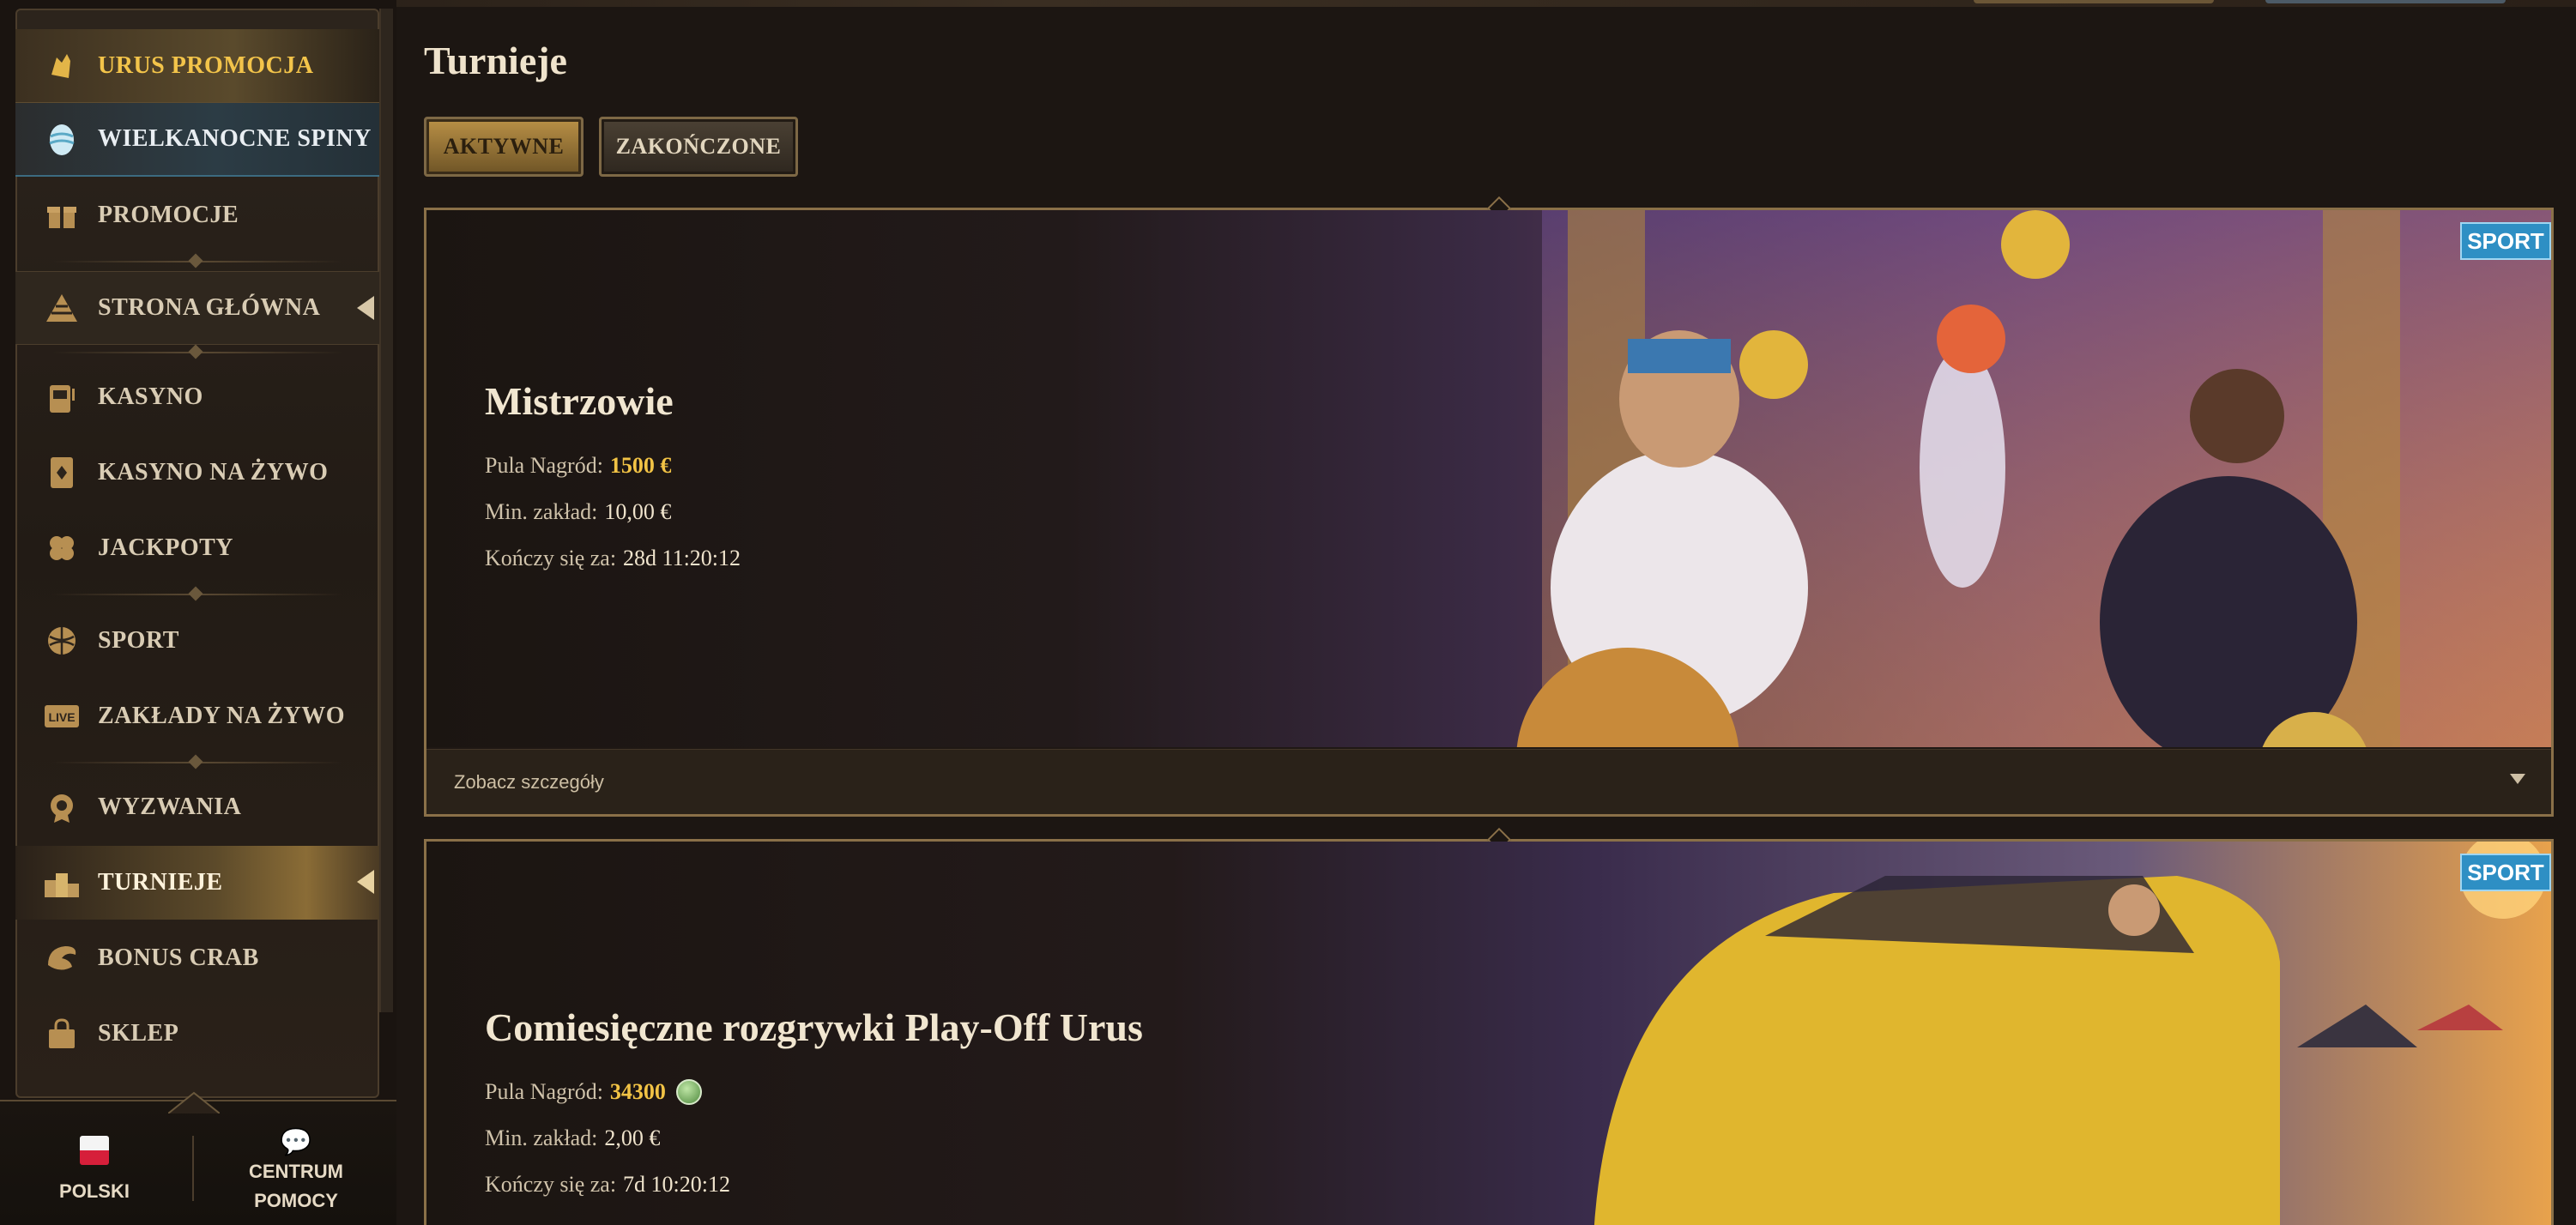 This screenshot has height=1225, width=2576. Describe the element at coordinates (138, 640) in the screenshot. I see `sidebar-item-label: SPORT` at that location.